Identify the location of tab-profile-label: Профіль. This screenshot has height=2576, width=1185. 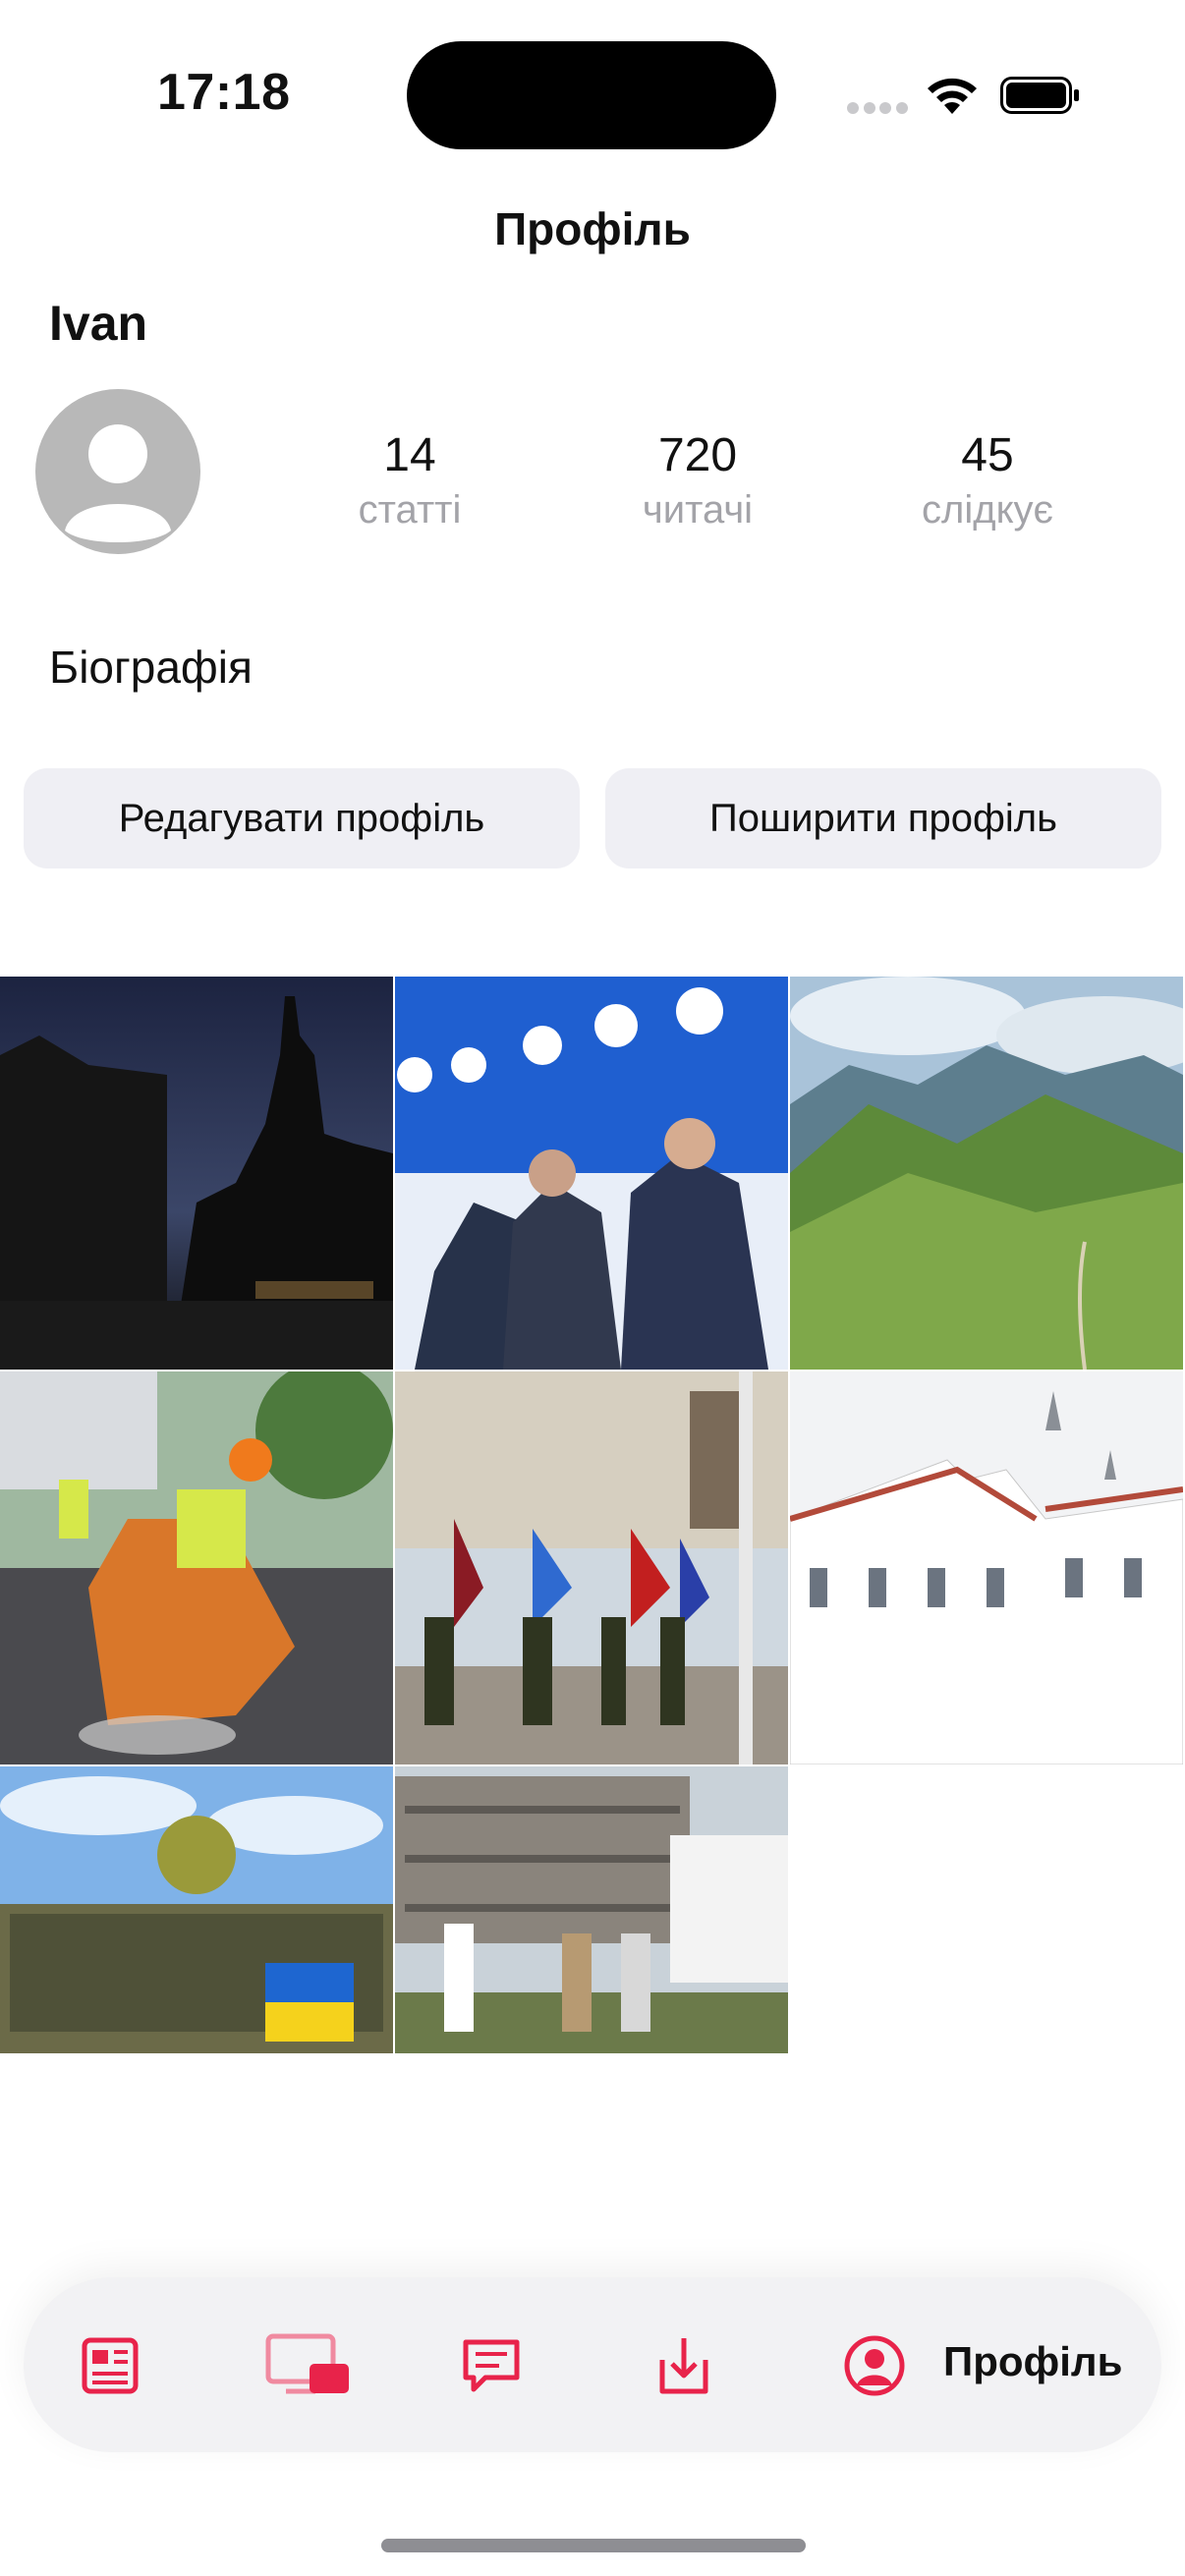
(1033, 2361).